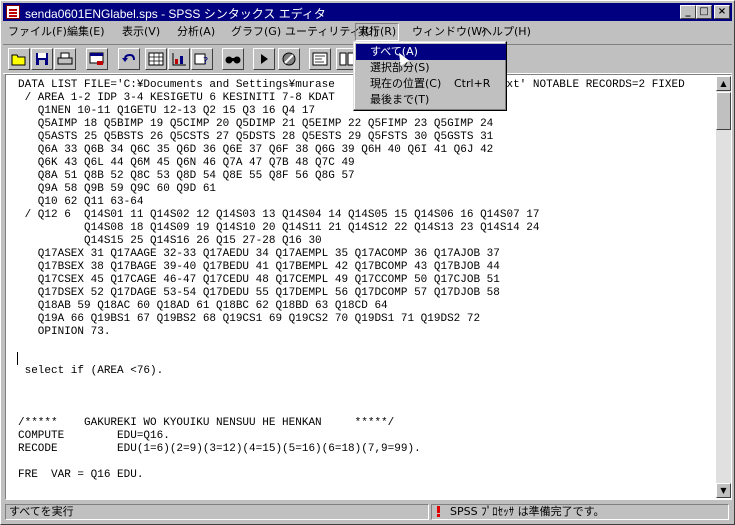 The height and width of the screenshot is (525, 735). I want to click on code-line: FRE VAR = Q16 EDU., so click(80, 475).